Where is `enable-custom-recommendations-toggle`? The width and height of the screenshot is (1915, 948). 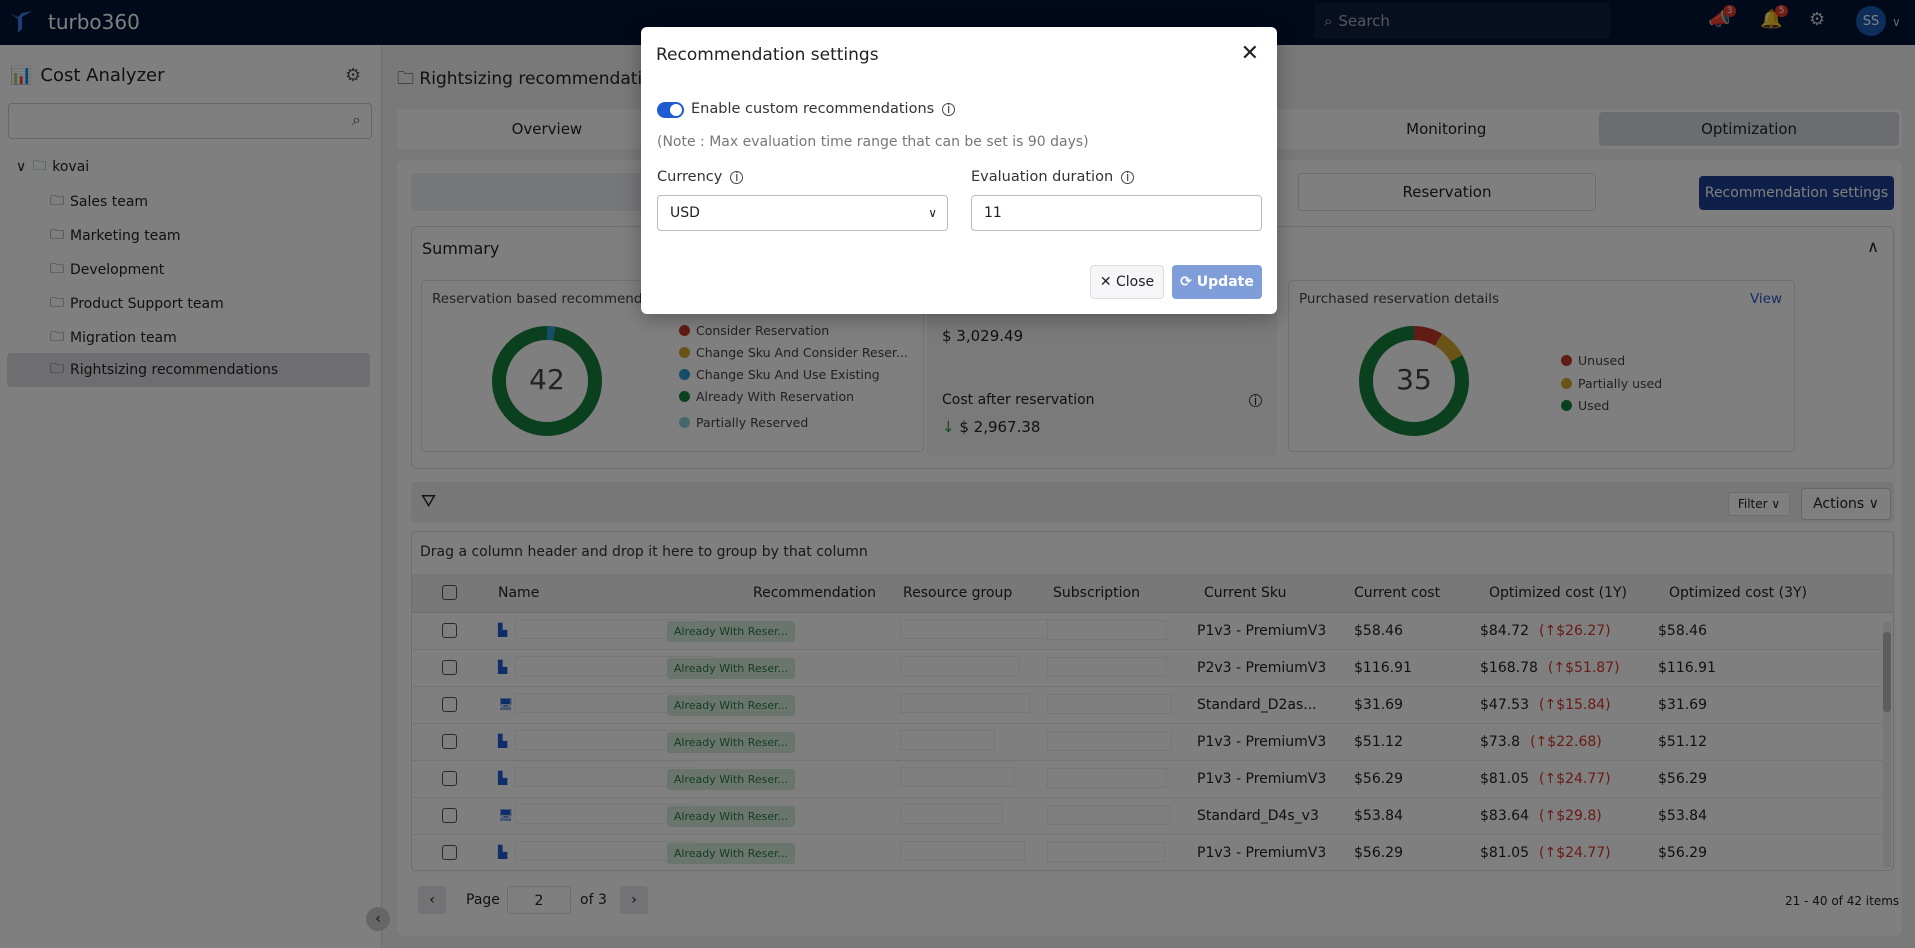 enable-custom-recommendations-toggle is located at coordinates (670, 110).